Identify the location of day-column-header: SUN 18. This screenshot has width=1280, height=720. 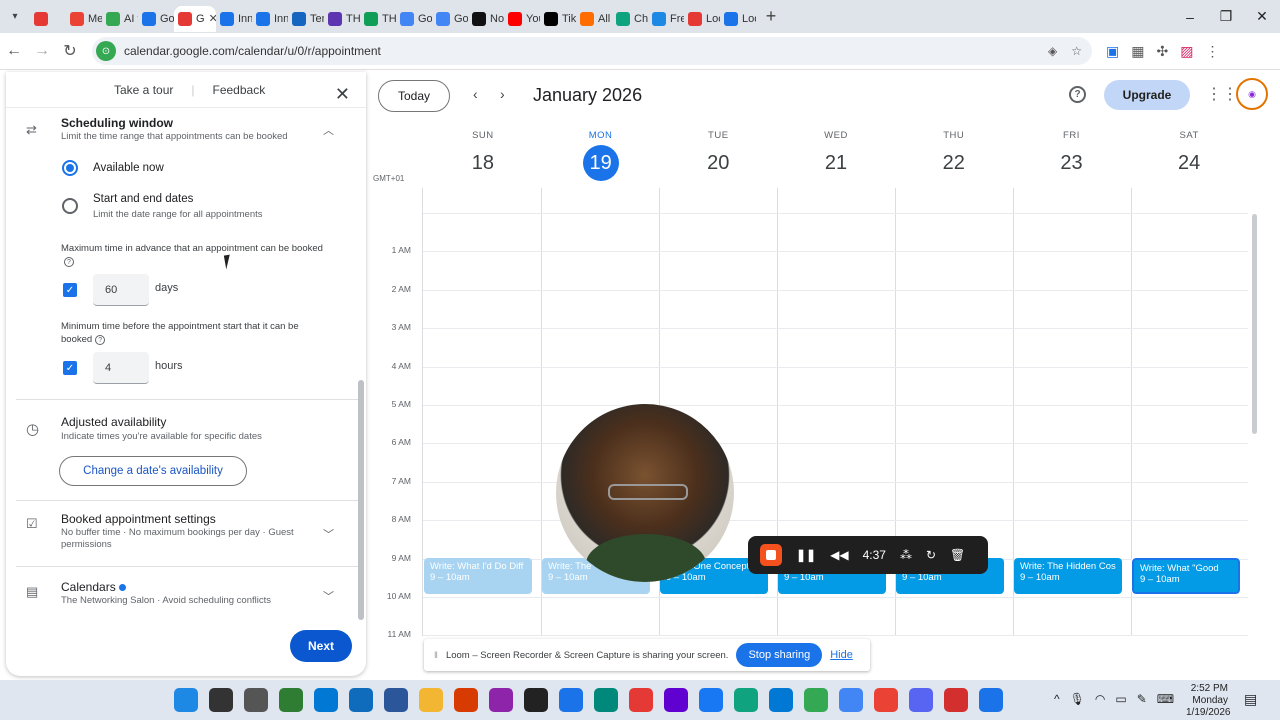
(483, 158).